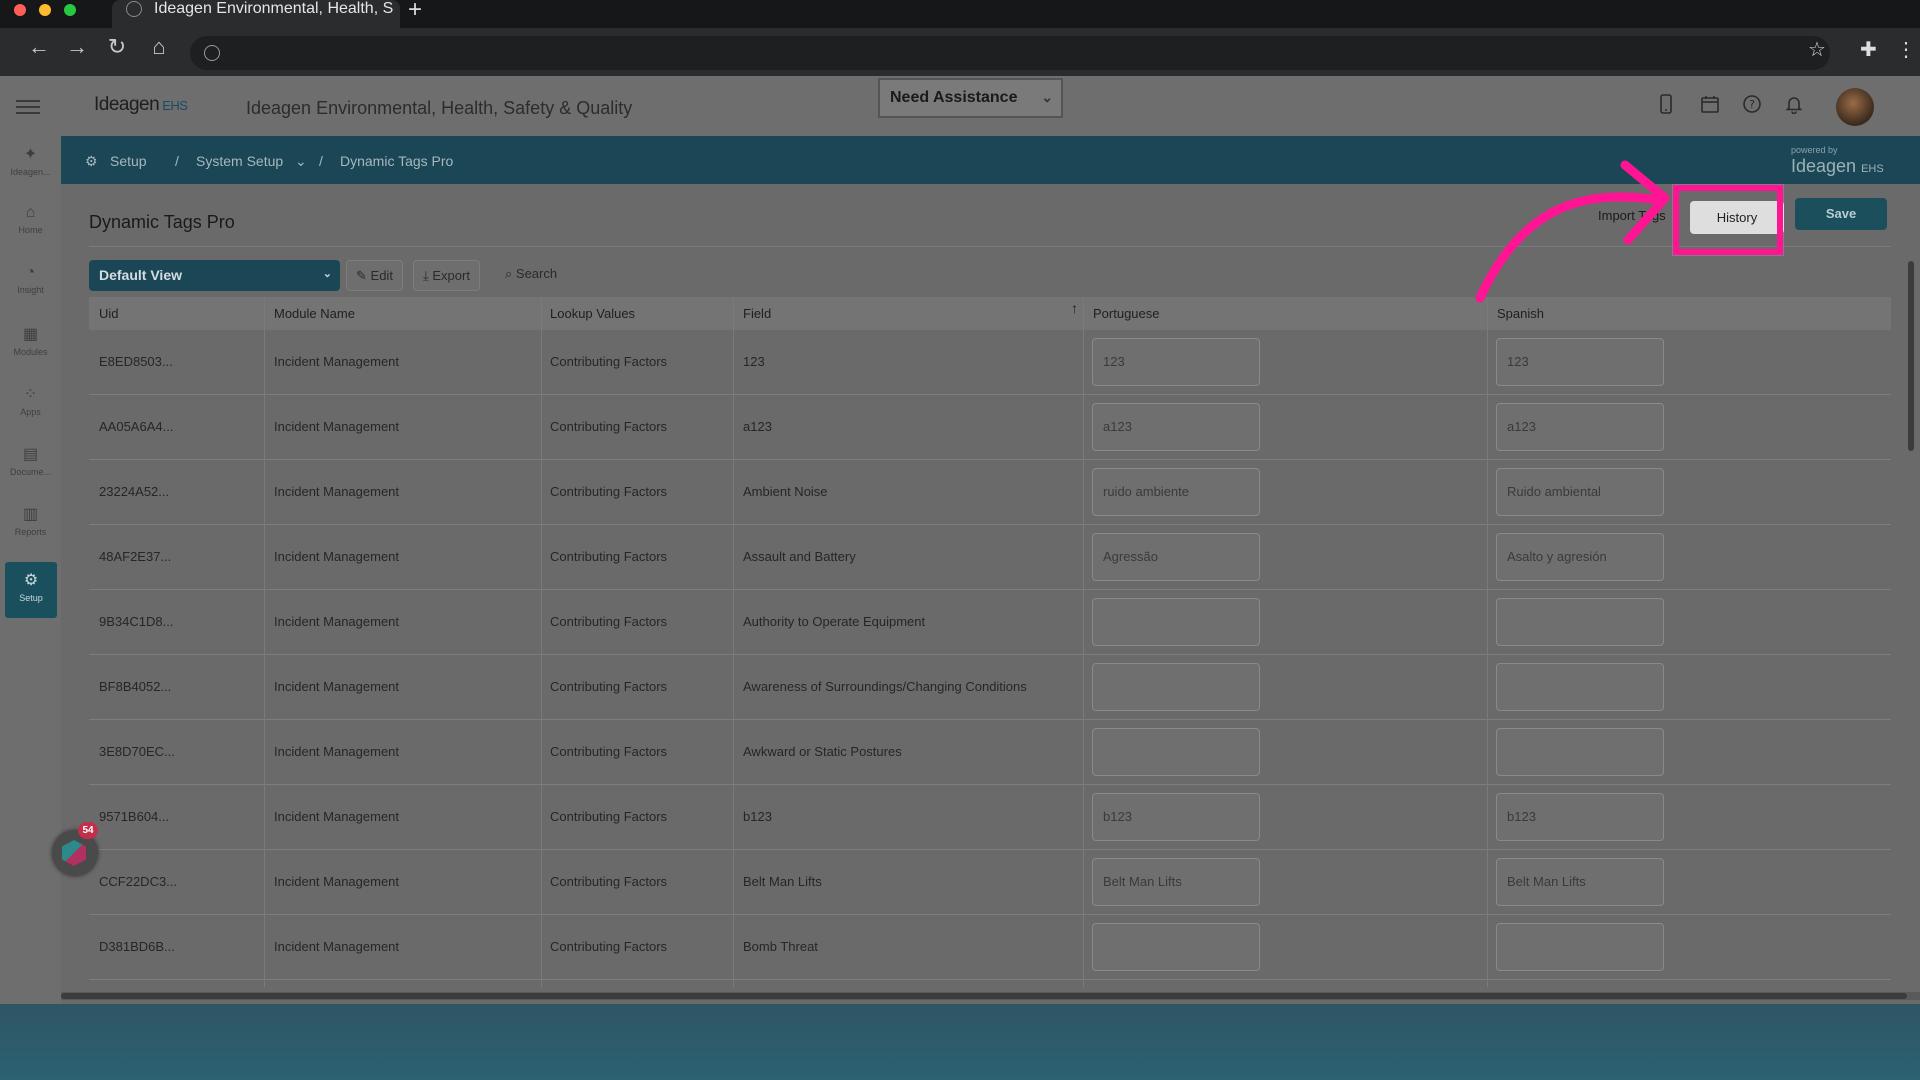 The height and width of the screenshot is (1080, 1920). What do you see at coordinates (1126, 313) in the screenshot?
I see `column-header-portuguese: Portuguese` at bounding box center [1126, 313].